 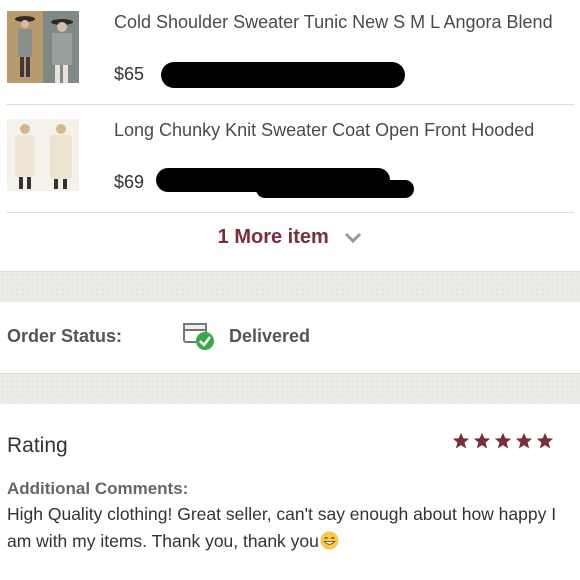 I want to click on order-status-row: Order Status: Delivered, so click(x=290, y=337).